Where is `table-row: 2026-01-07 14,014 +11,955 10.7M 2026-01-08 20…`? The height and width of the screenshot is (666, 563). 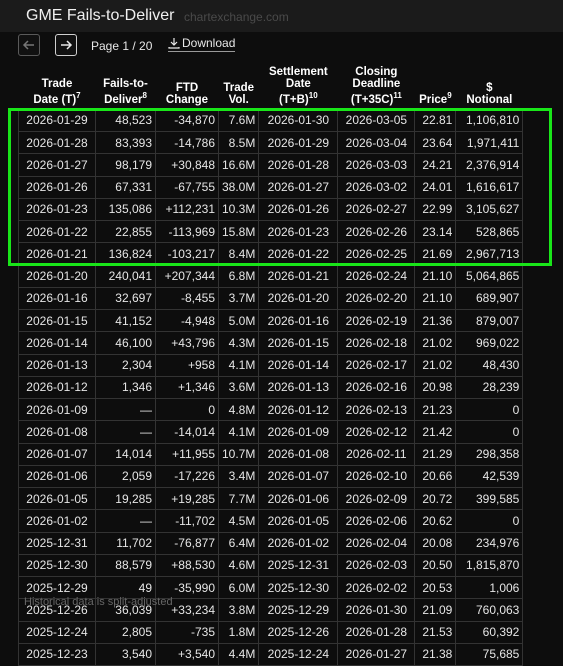 table-row: 2026-01-07 14,014 +11,955 10.7M 2026-01-08 20… is located at coordinates (271, 454).